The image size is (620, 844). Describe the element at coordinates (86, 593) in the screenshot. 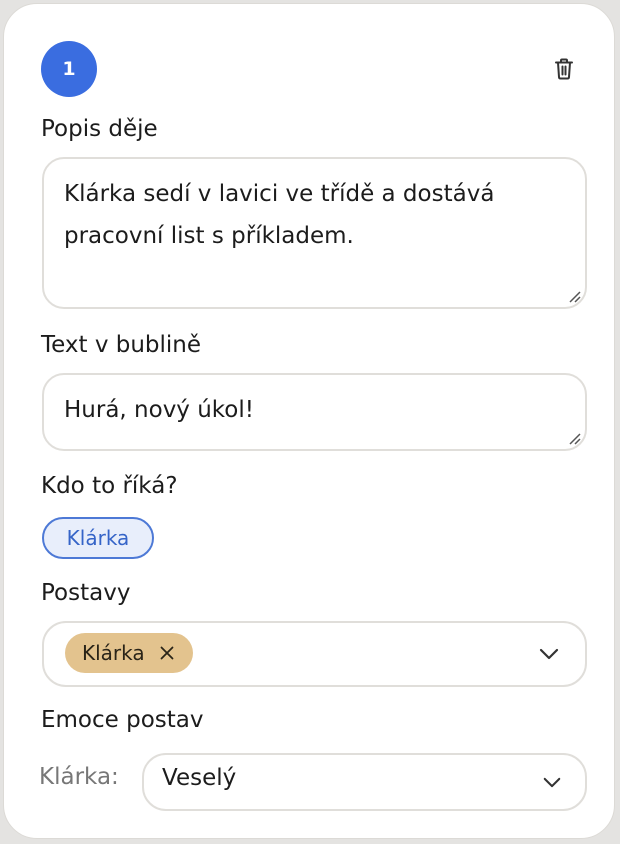

I see `characters-label: Postavy` at that location.